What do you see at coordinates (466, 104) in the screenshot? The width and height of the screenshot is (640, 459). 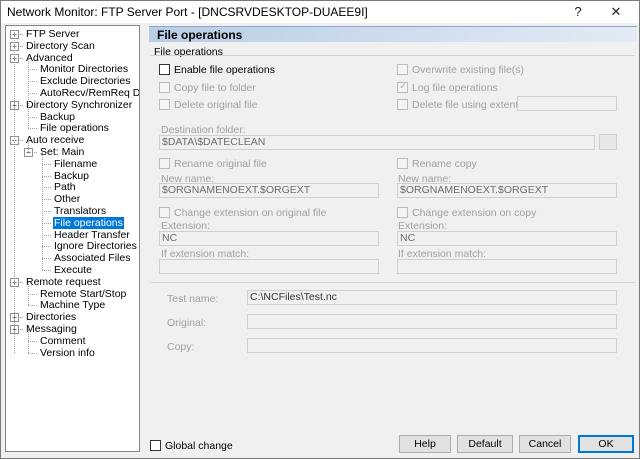 I see `delete-file-using-extension-checkbox: Delete file using extention:` at bounding box center [466, 104].